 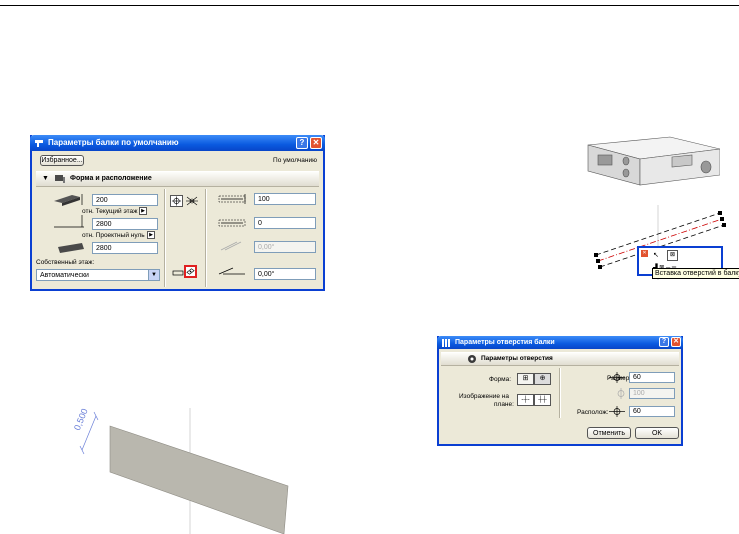 What do you see at coordinates (65, 262) in the screenshot?
I see `home-story-label: Собственный этаж:` at bounding box center [65, 262].